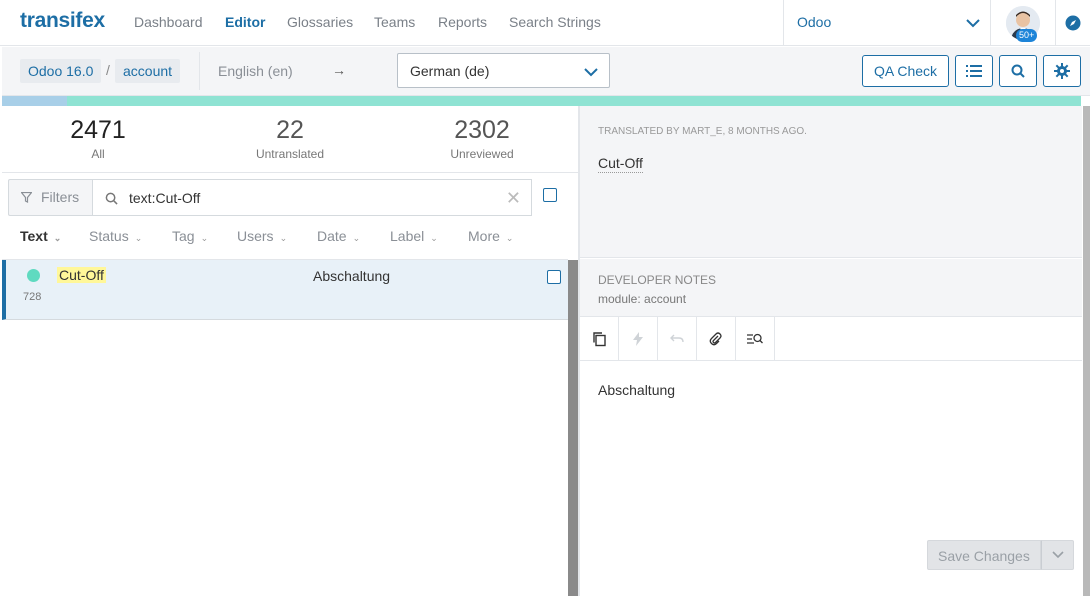 This screenshot has width=1090, height=596. I want to click on list-view-button, so click(974, 71).